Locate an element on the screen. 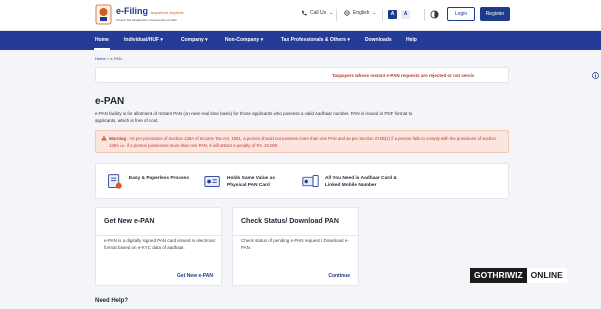 This screenshot has width=601, height=309. page-title: e-PAN is located at coordinates (110, 101).